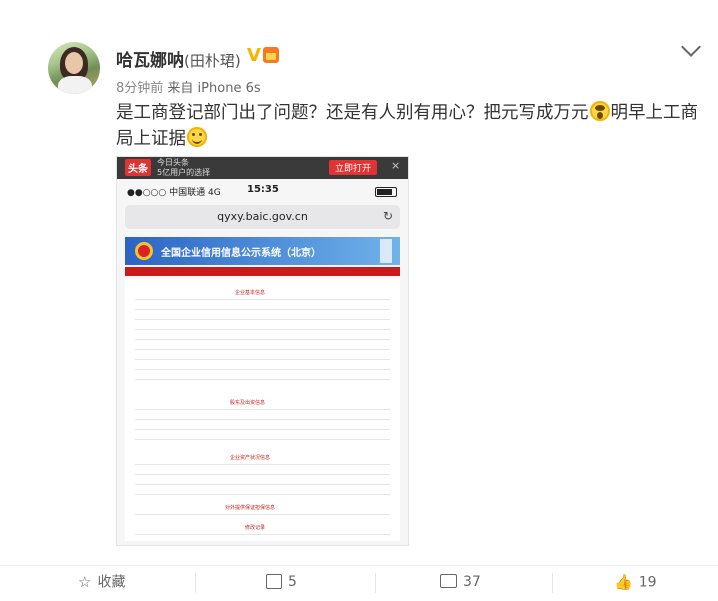 The image size is (718, 601). Describe the element at coordinates (214, 88) in the screenshot. I see `post-source: 来自 iPhone 6s` at that location.